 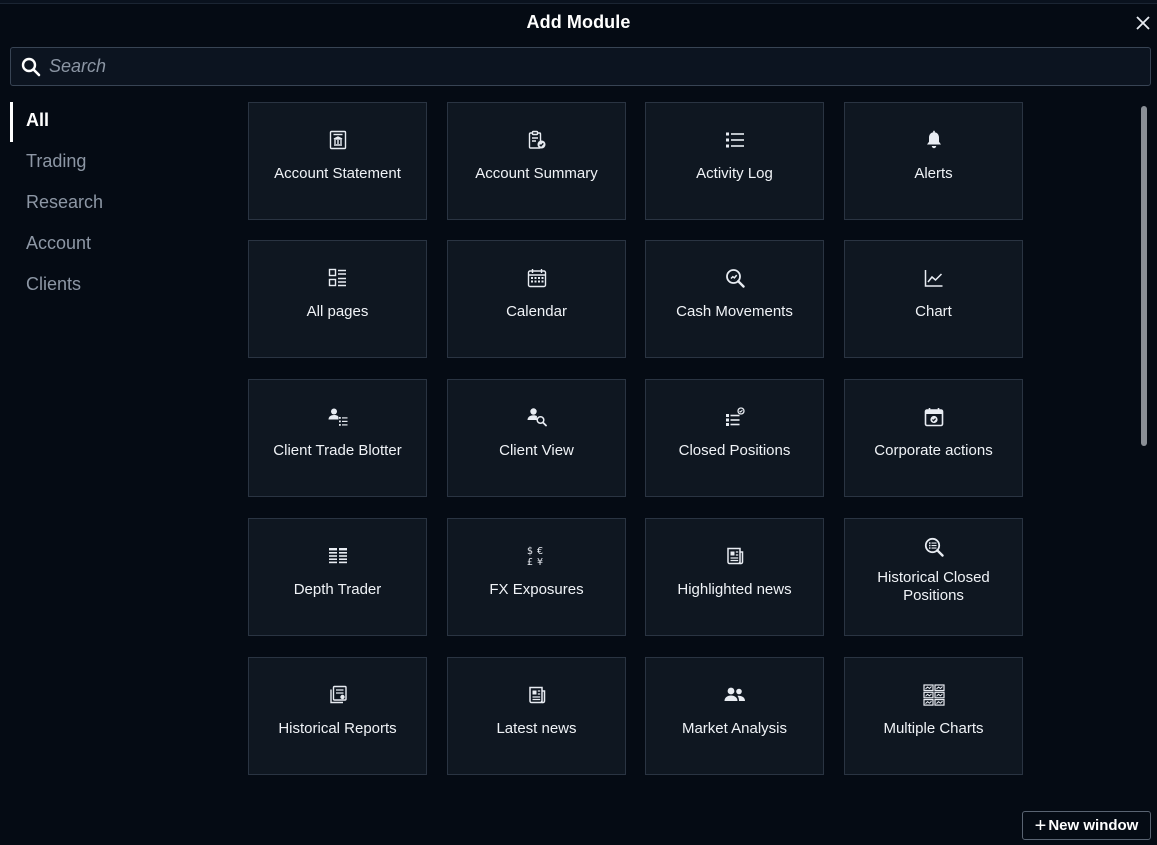 I want to click on close-icon, so click(x=1143, y=23).